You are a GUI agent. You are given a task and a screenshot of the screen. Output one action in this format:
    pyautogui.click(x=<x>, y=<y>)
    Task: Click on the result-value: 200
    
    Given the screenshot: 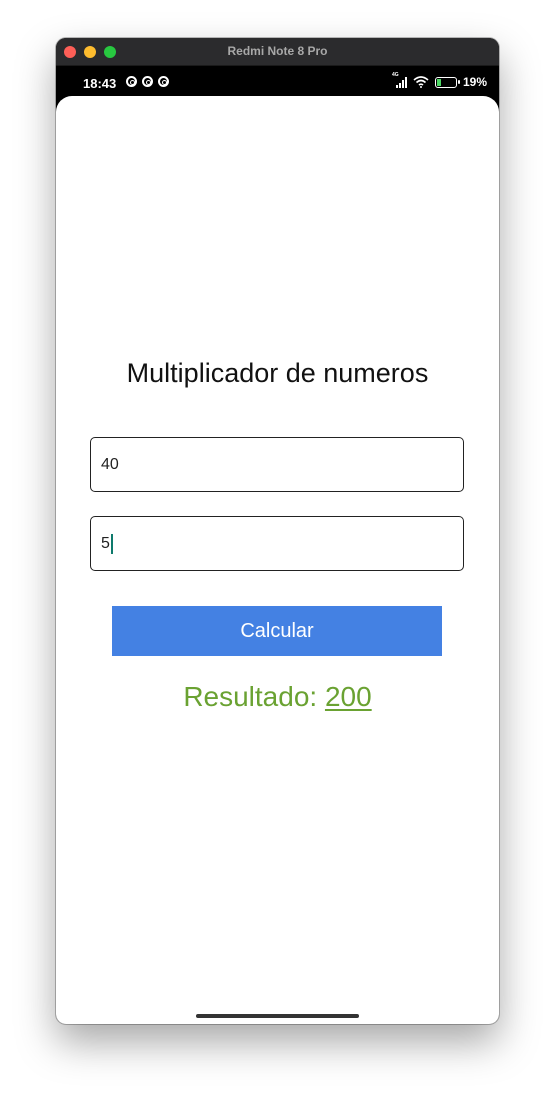 What is the action you would take?
    pyautogui.click(x=348, y=696)
    